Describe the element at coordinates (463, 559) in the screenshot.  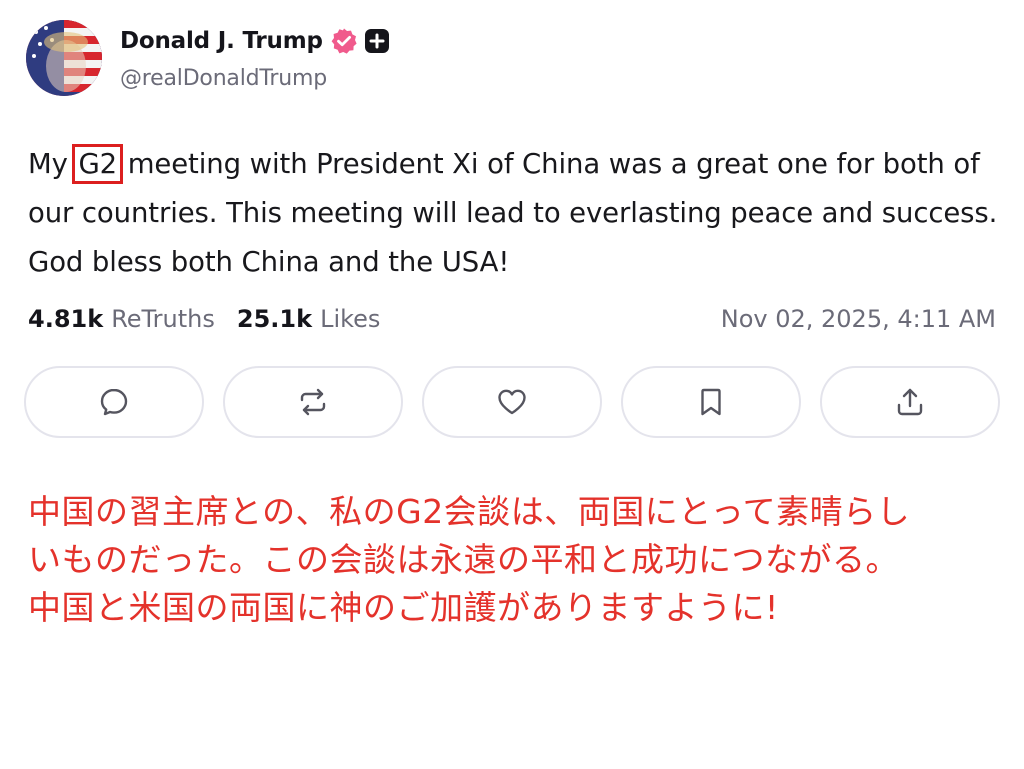
I see `translation-line: いものだった。この会談は永遠の平和と成功につながる。` at that location.